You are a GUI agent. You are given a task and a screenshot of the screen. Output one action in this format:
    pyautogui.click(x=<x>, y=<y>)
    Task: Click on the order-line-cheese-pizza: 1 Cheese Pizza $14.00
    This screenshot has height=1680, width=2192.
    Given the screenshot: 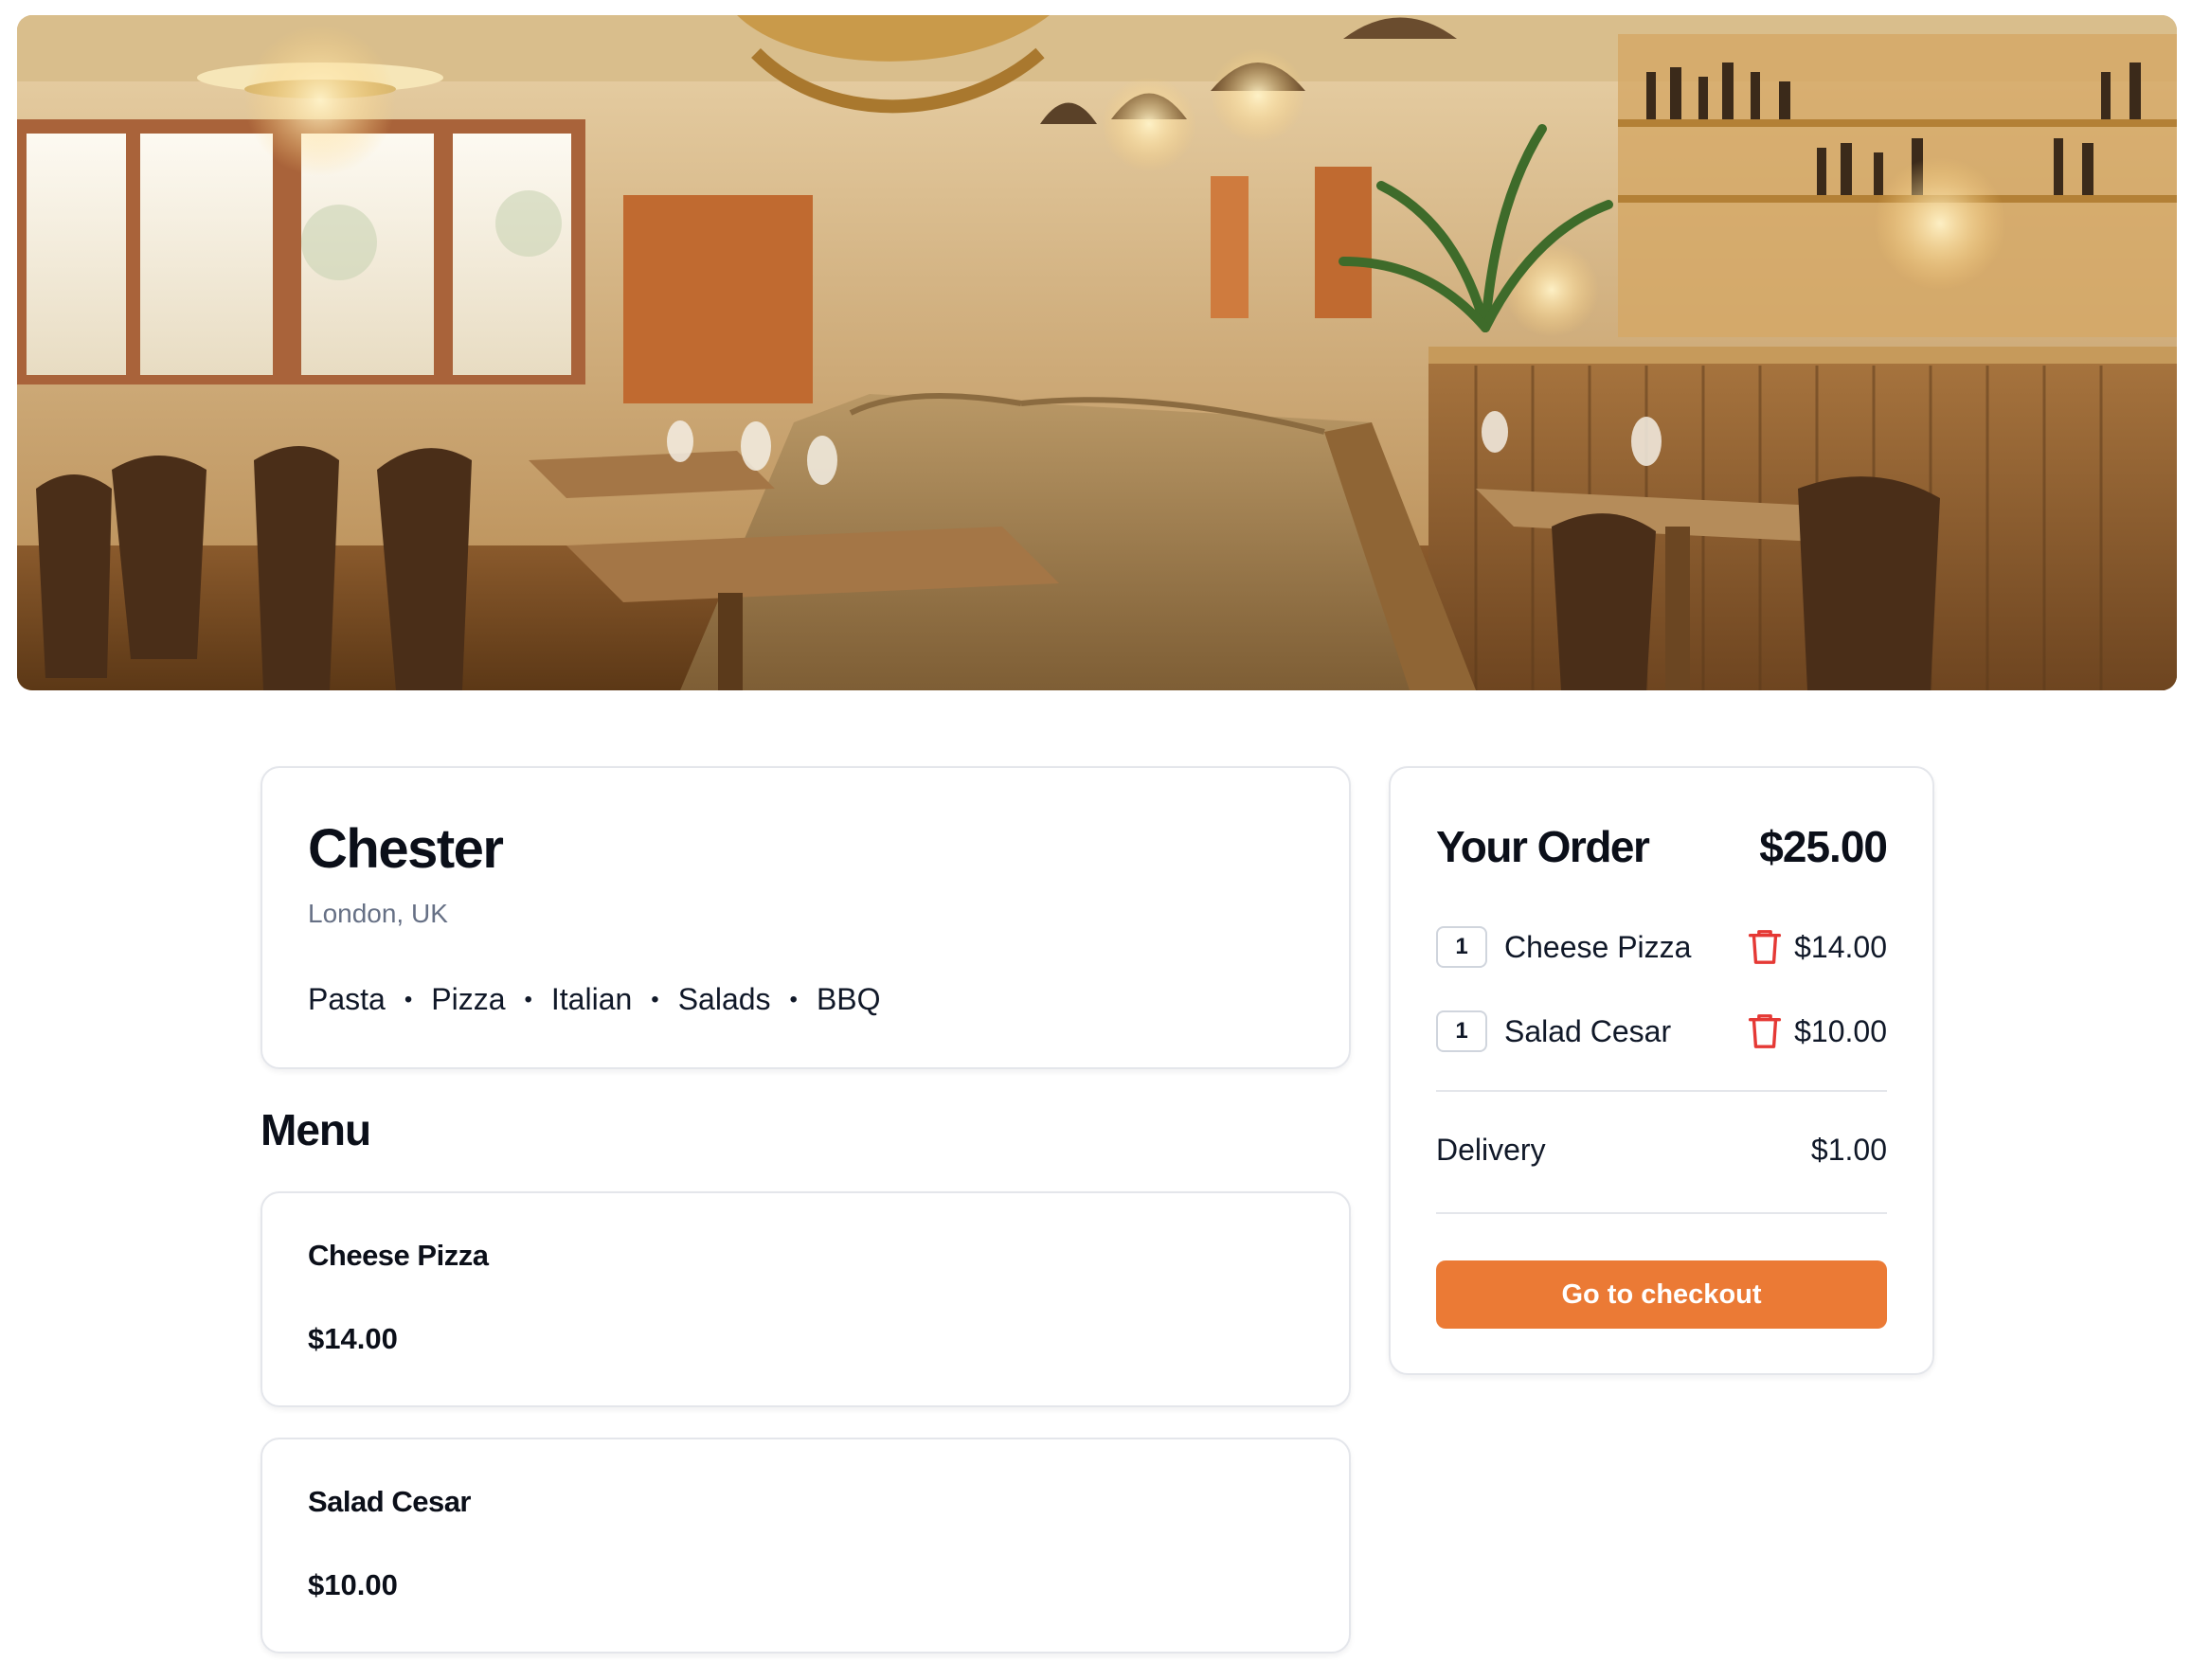 What is the action you would take?
    pyautogui.click(x=1661, y=947)
    